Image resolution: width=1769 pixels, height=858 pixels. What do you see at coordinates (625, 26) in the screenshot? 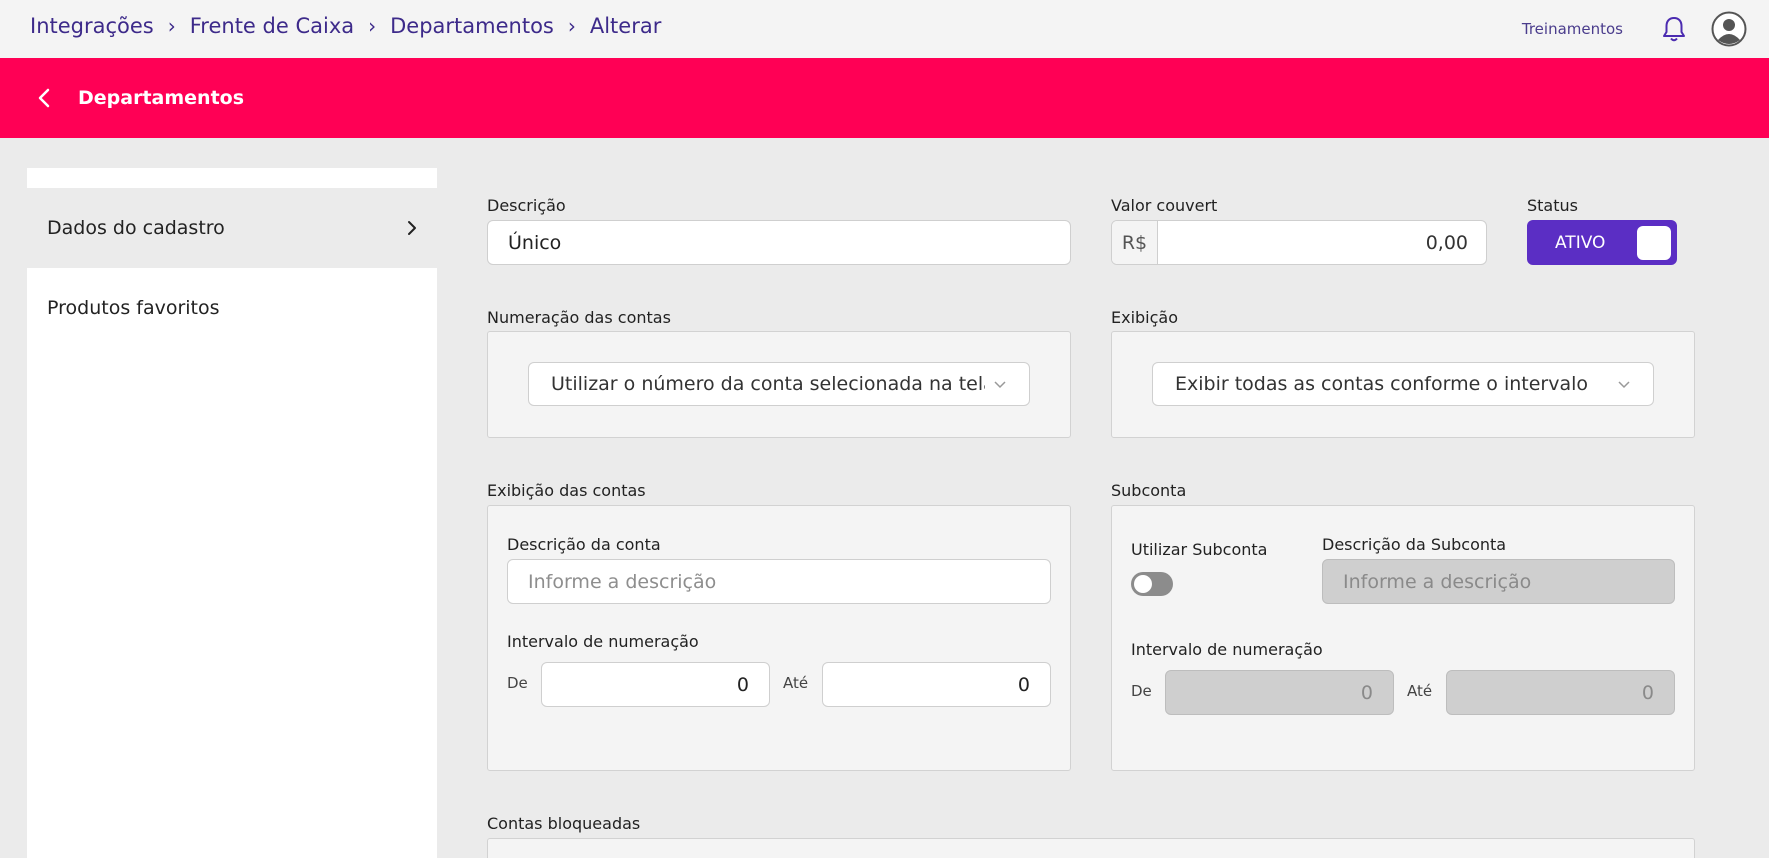
I see `breadcrumb-item-alterar: Alterar` at bounding box center [625, 26].